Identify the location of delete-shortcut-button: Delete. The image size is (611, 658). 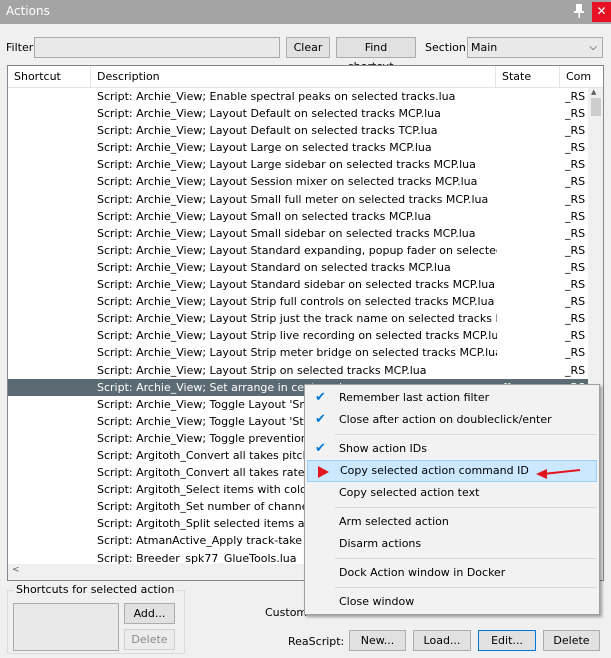
(149, 639).